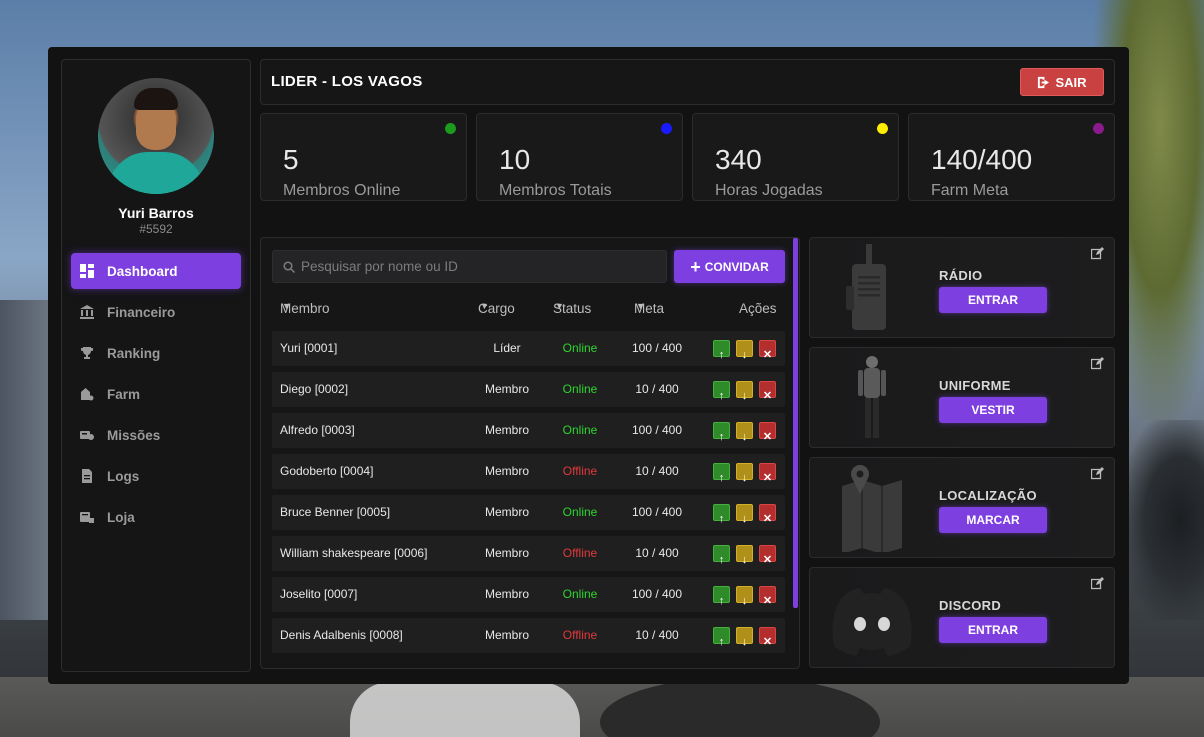  I want to click on uniform-wear-button: VESTIR, so click(993, 410).